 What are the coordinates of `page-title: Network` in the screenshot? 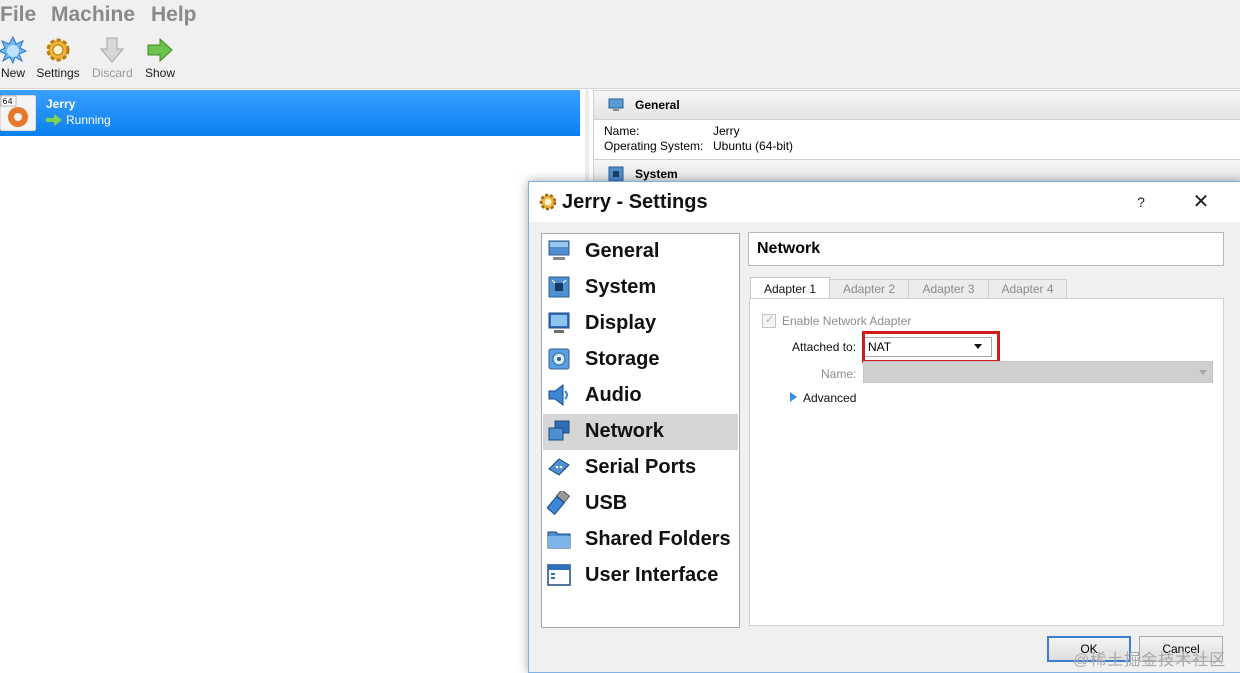 It's located at (789, 248).